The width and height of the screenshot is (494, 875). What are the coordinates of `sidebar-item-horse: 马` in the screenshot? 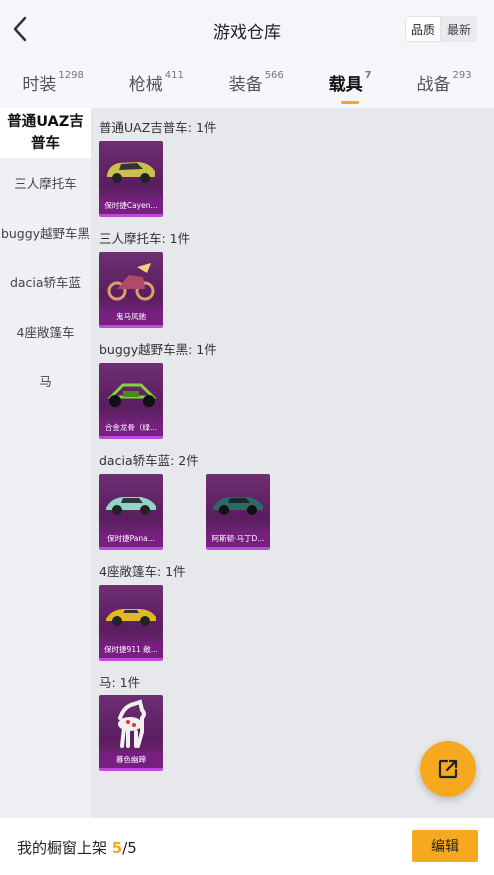 It's located at (45, 381).